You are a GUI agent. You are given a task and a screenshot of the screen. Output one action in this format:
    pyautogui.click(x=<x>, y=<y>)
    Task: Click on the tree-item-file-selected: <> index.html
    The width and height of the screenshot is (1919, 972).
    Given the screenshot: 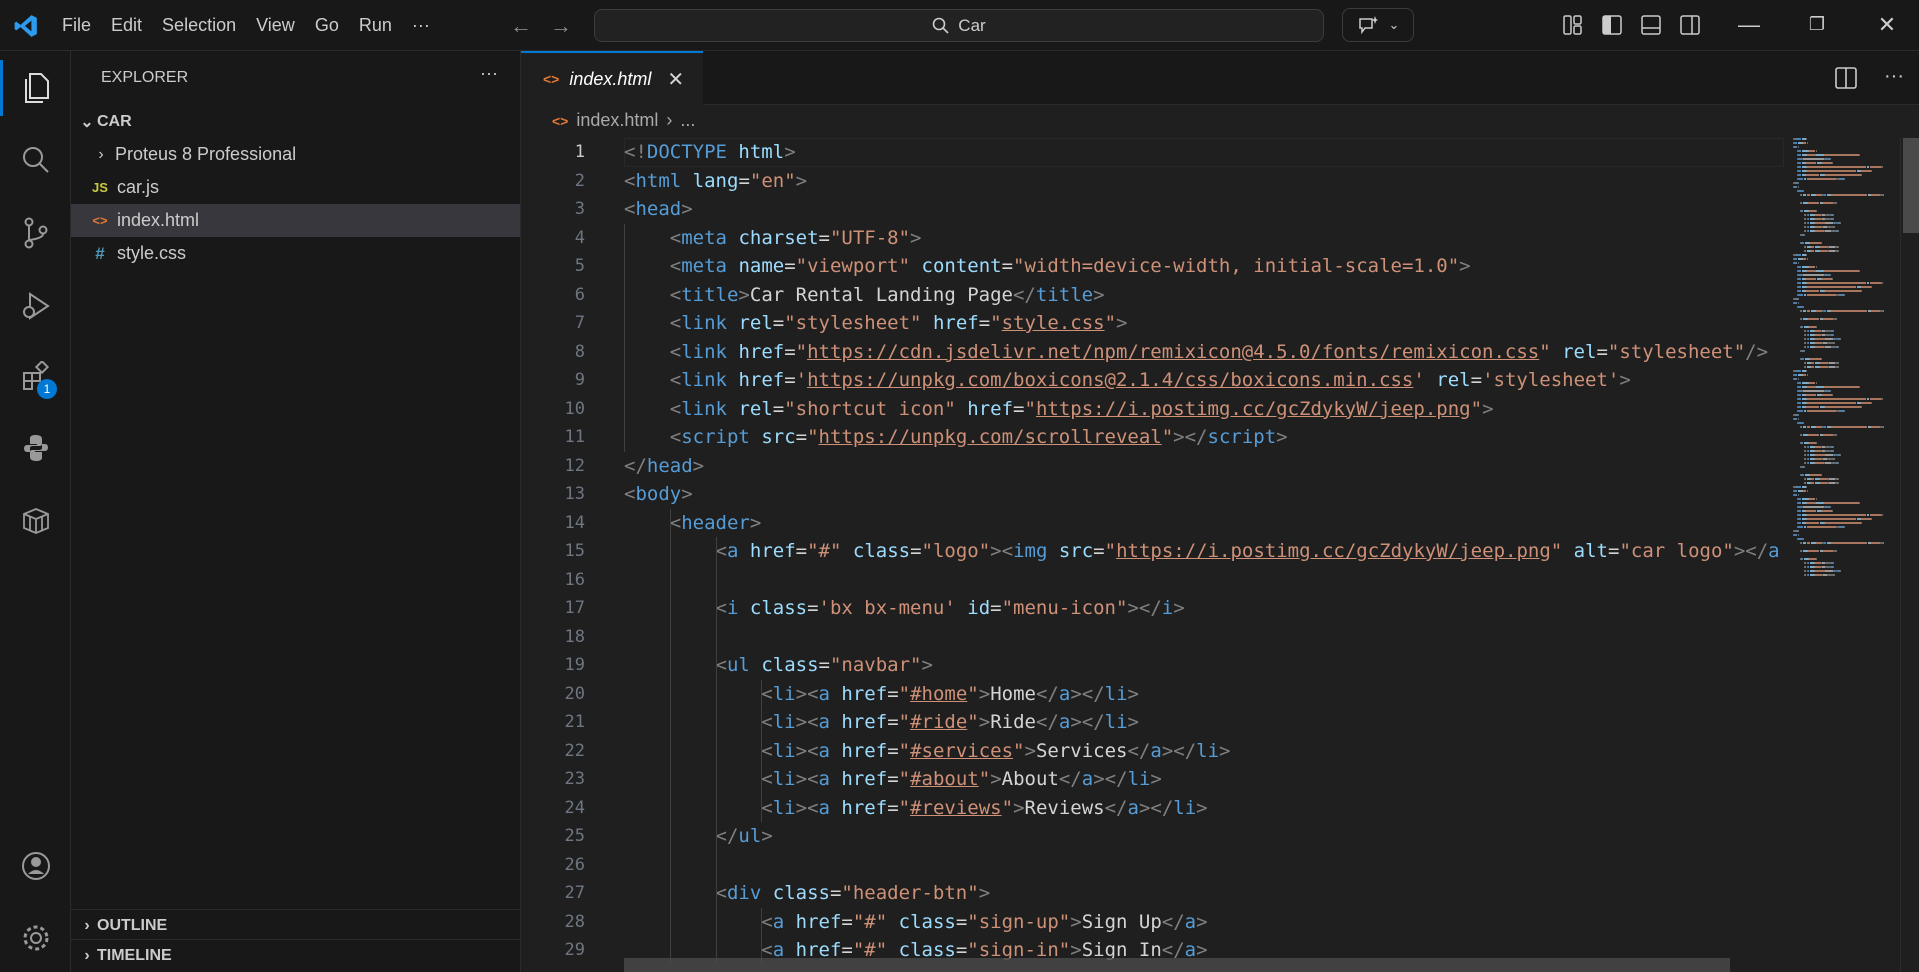 What is the action you would take?
    pyautogui.click(x=295, y=220)
    